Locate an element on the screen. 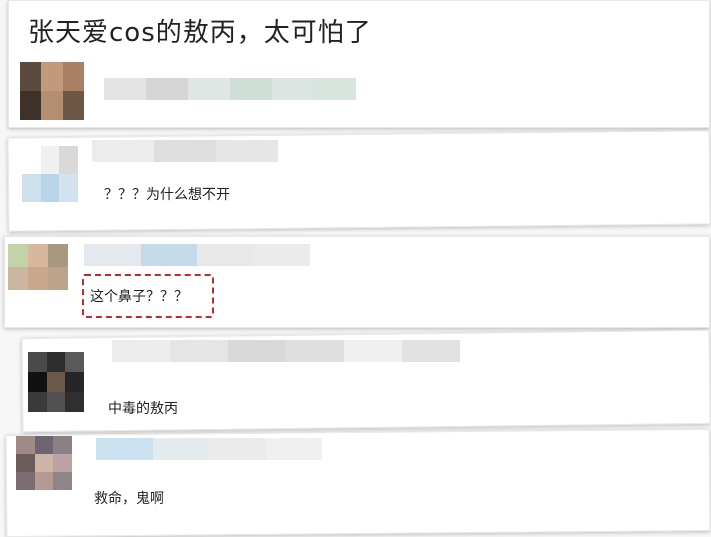 The height and width of the screenshot is (537, 711). comment-text-3: 中毒的敖丙 is located at coordinates (143, 409).